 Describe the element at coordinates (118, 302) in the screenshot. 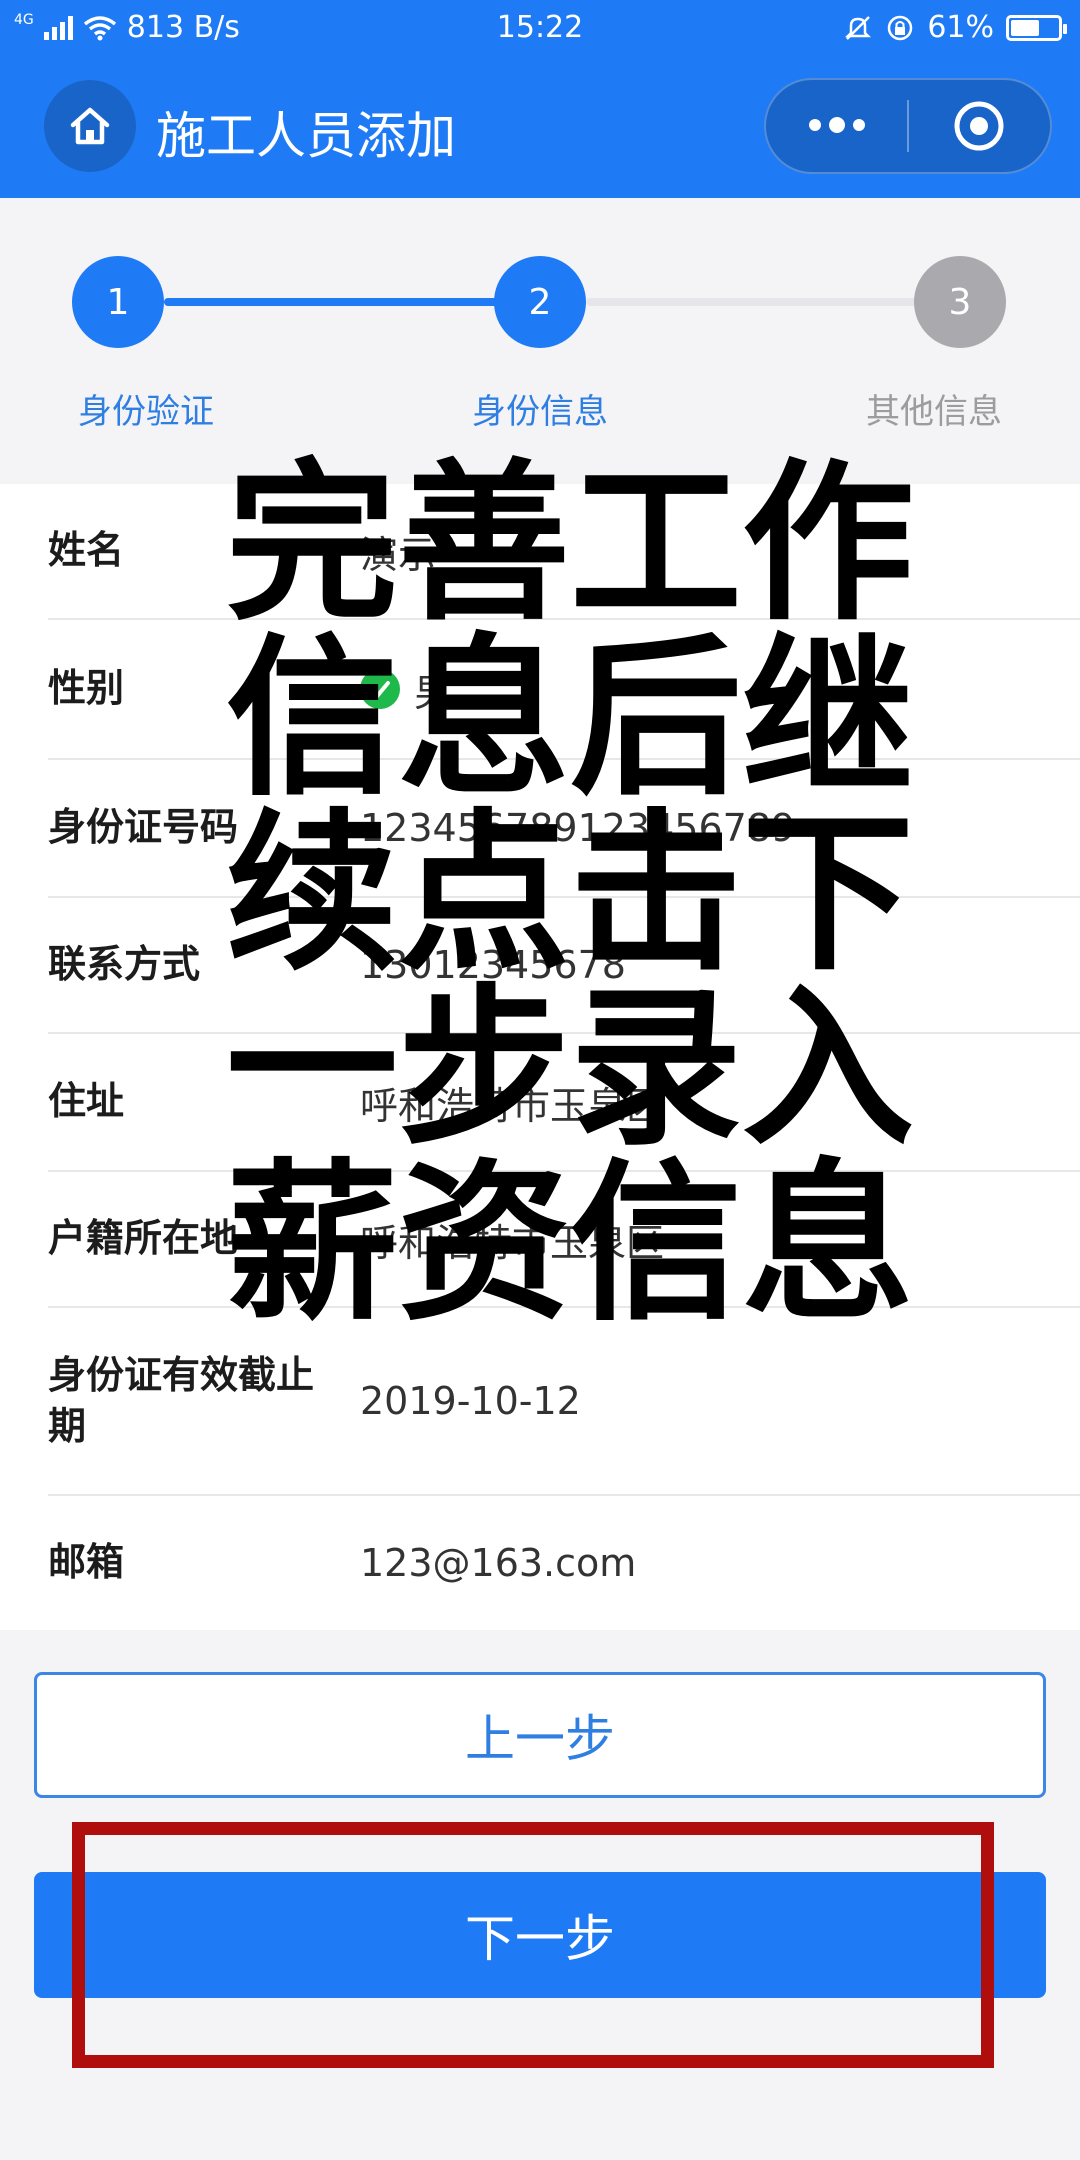

I see `step-1-circle: 1` at that location.